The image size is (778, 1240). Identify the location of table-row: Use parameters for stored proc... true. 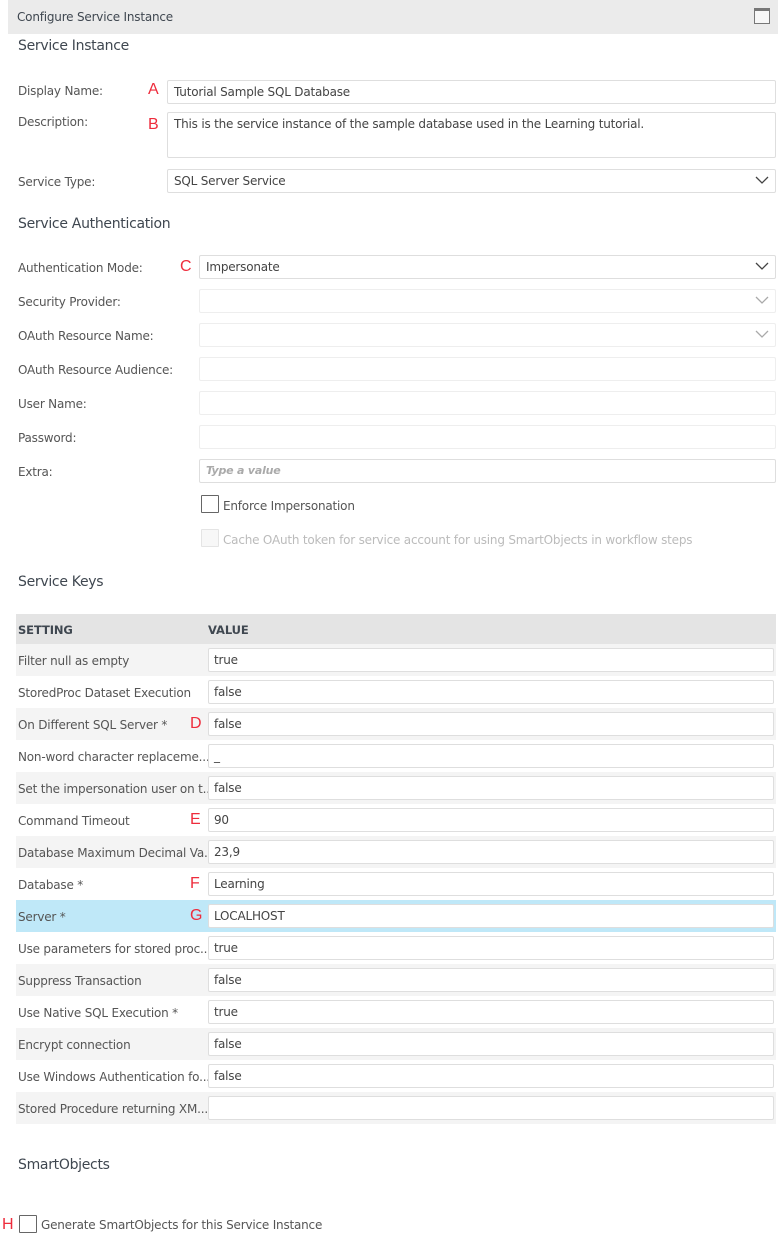
(396, 948).